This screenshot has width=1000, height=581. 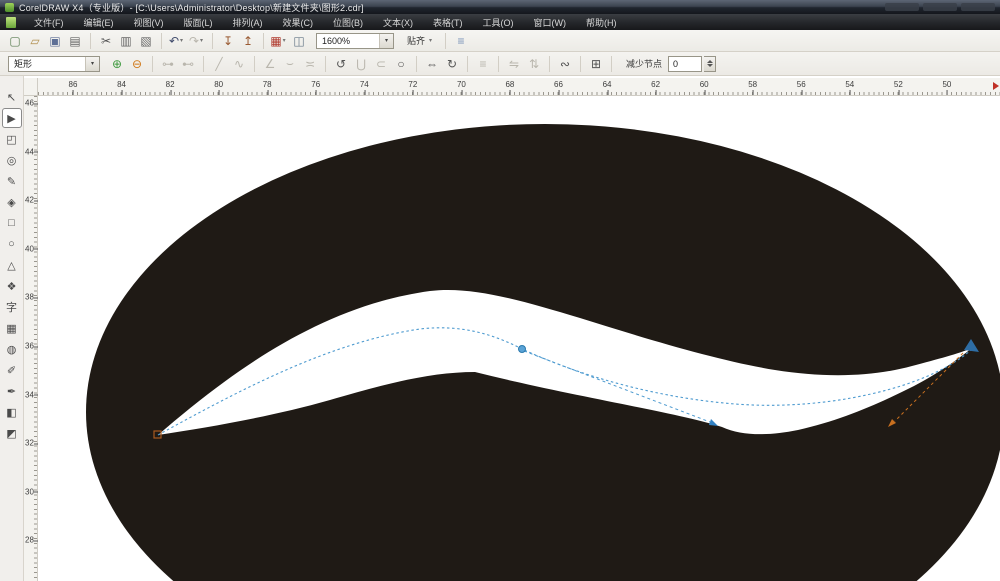 I want to click on freehand-tool: ✎, so click(x=12, y=181).